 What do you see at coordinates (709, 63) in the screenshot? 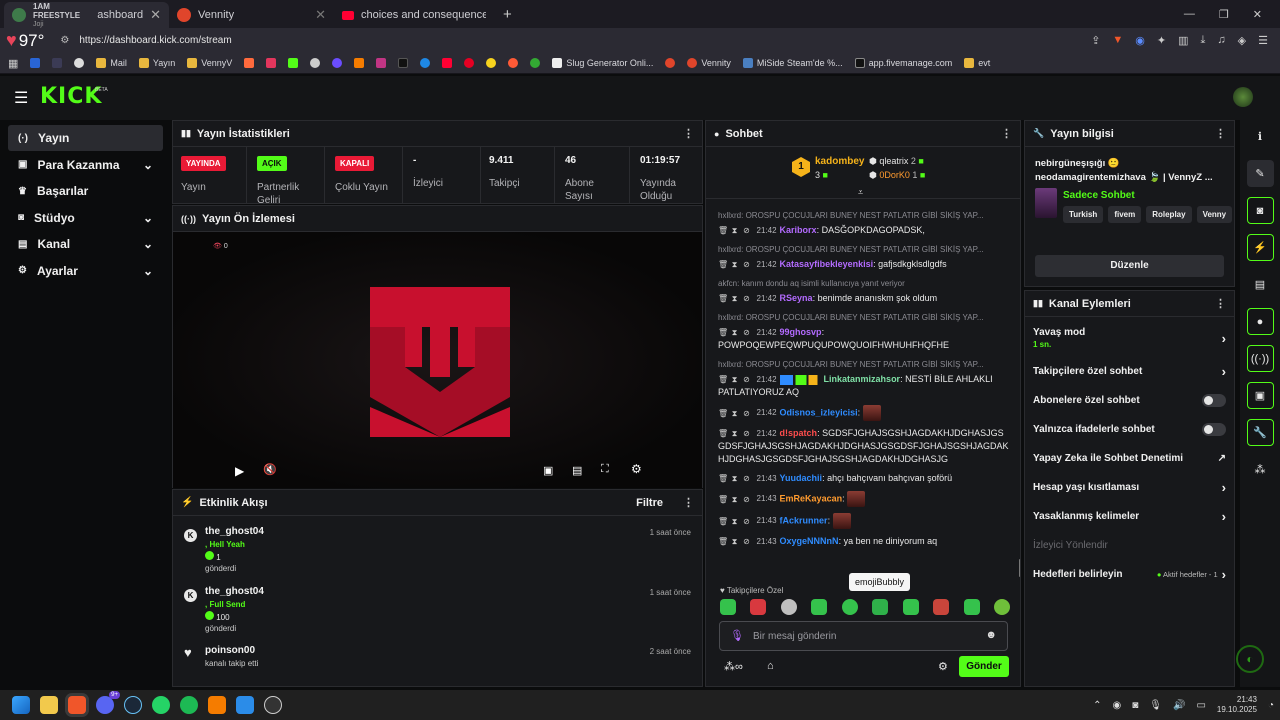
I see `bookmark-vennity: Vennity` at bounding box center [709, 63].